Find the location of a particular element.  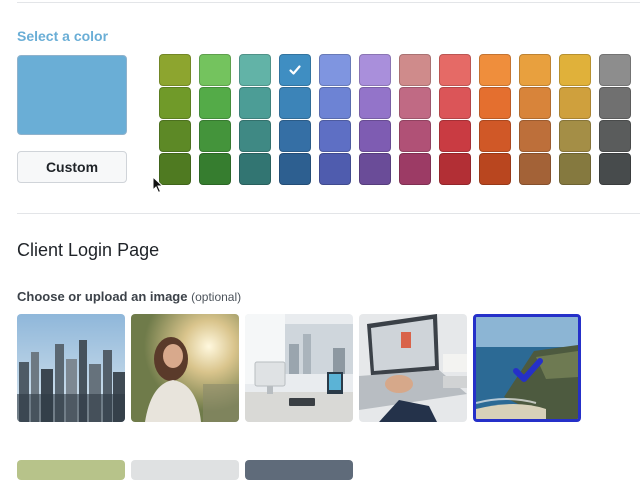

check-icon is located at coordinates (295, 70).